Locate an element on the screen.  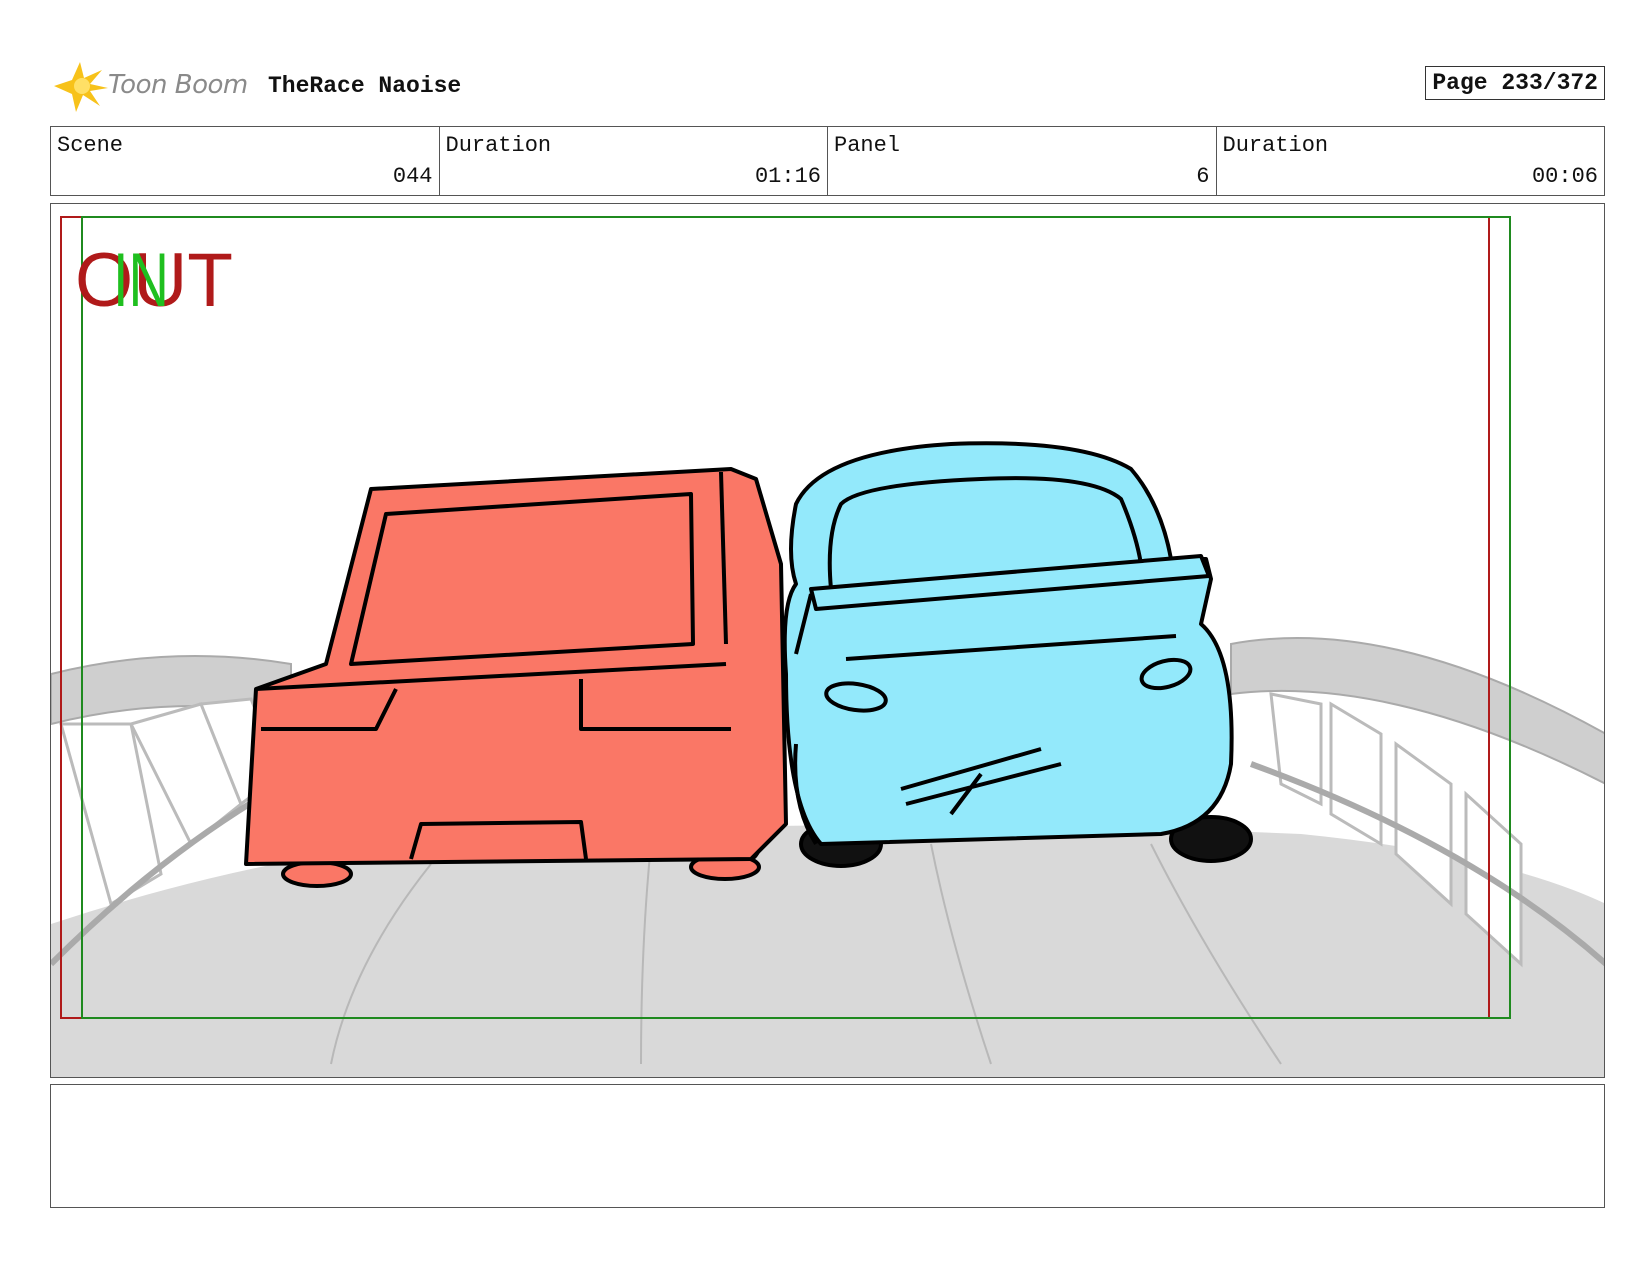
toon-boom-logo: Toon Boom is located at coordinates (150, 86).